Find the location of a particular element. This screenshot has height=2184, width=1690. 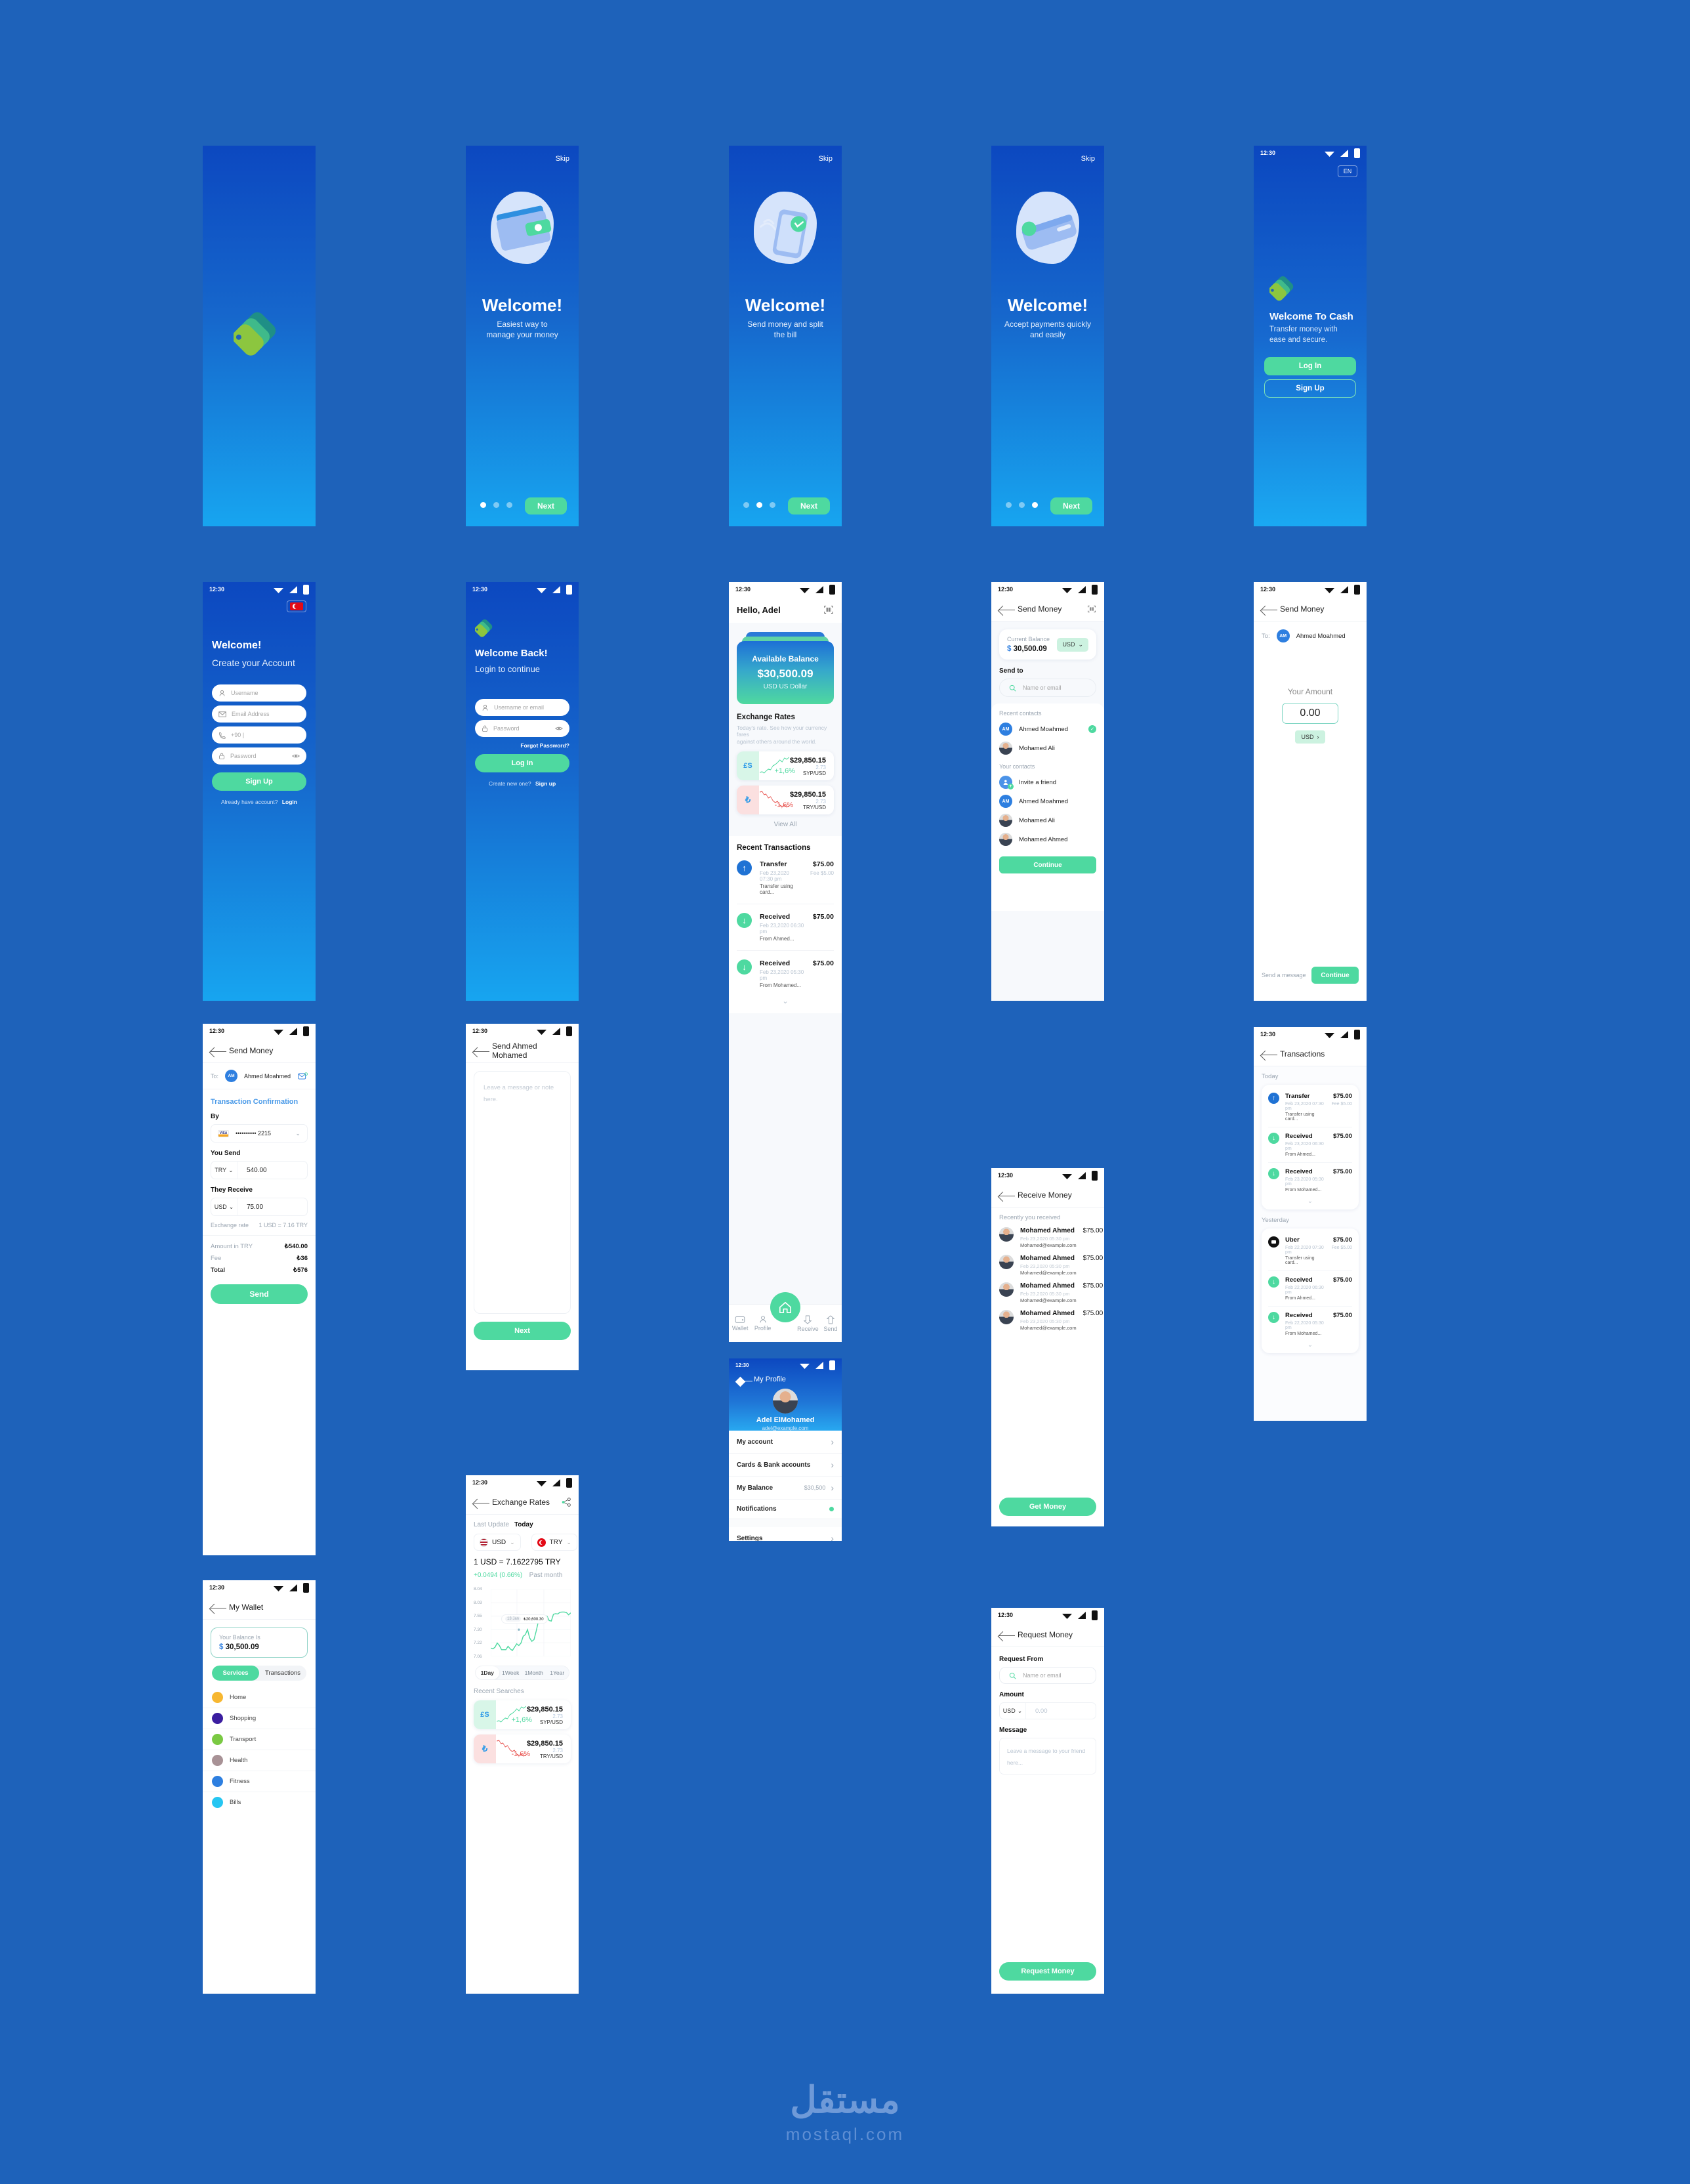

receive-amount: 75.00 is located at coordinates (255, 1207).